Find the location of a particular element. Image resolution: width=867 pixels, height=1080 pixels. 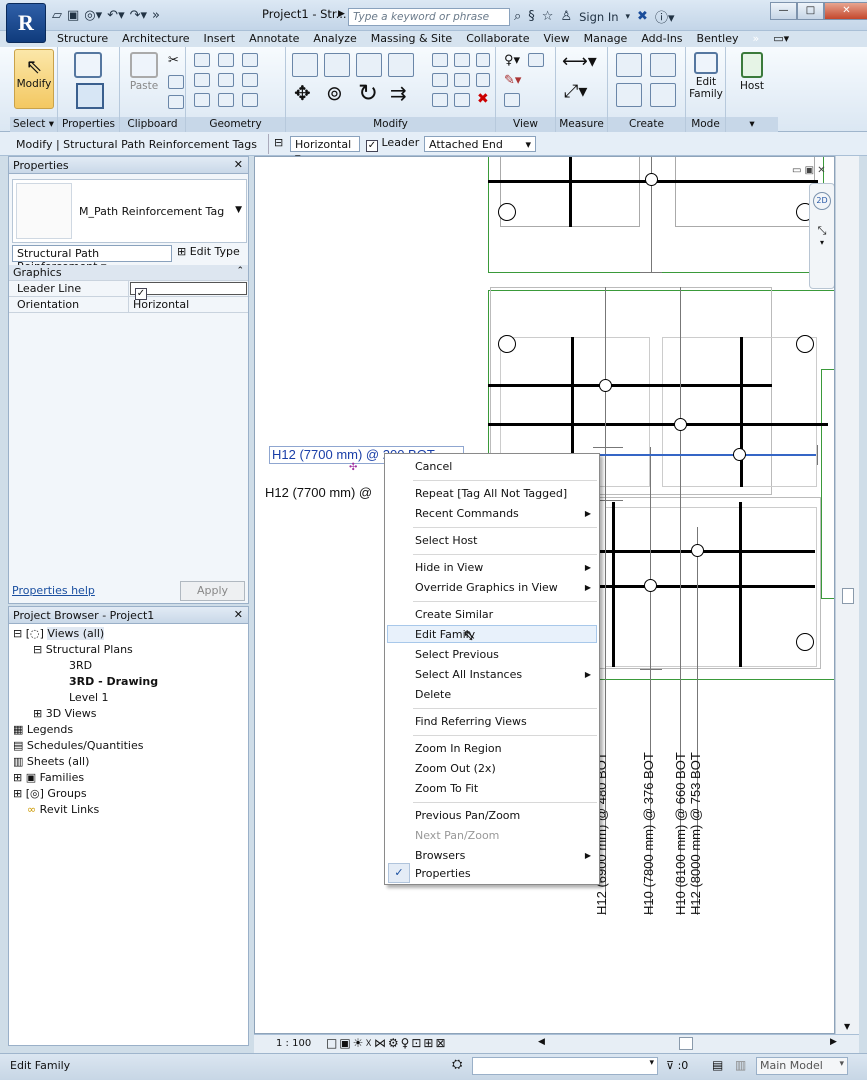

view-scale: 1 : 100 is located at coordinates (293, 1043).